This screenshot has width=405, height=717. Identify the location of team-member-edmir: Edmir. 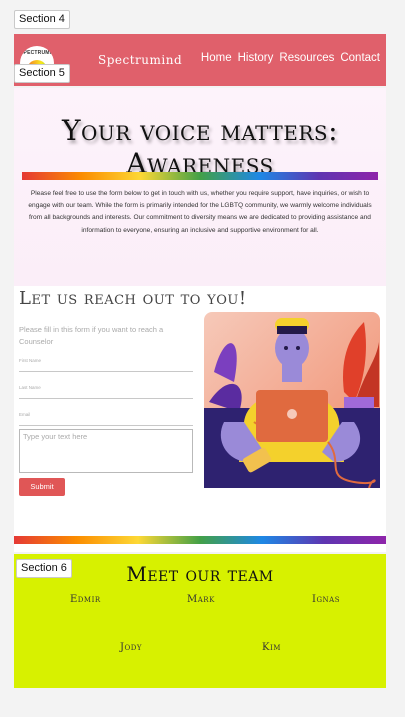
(85, 599).